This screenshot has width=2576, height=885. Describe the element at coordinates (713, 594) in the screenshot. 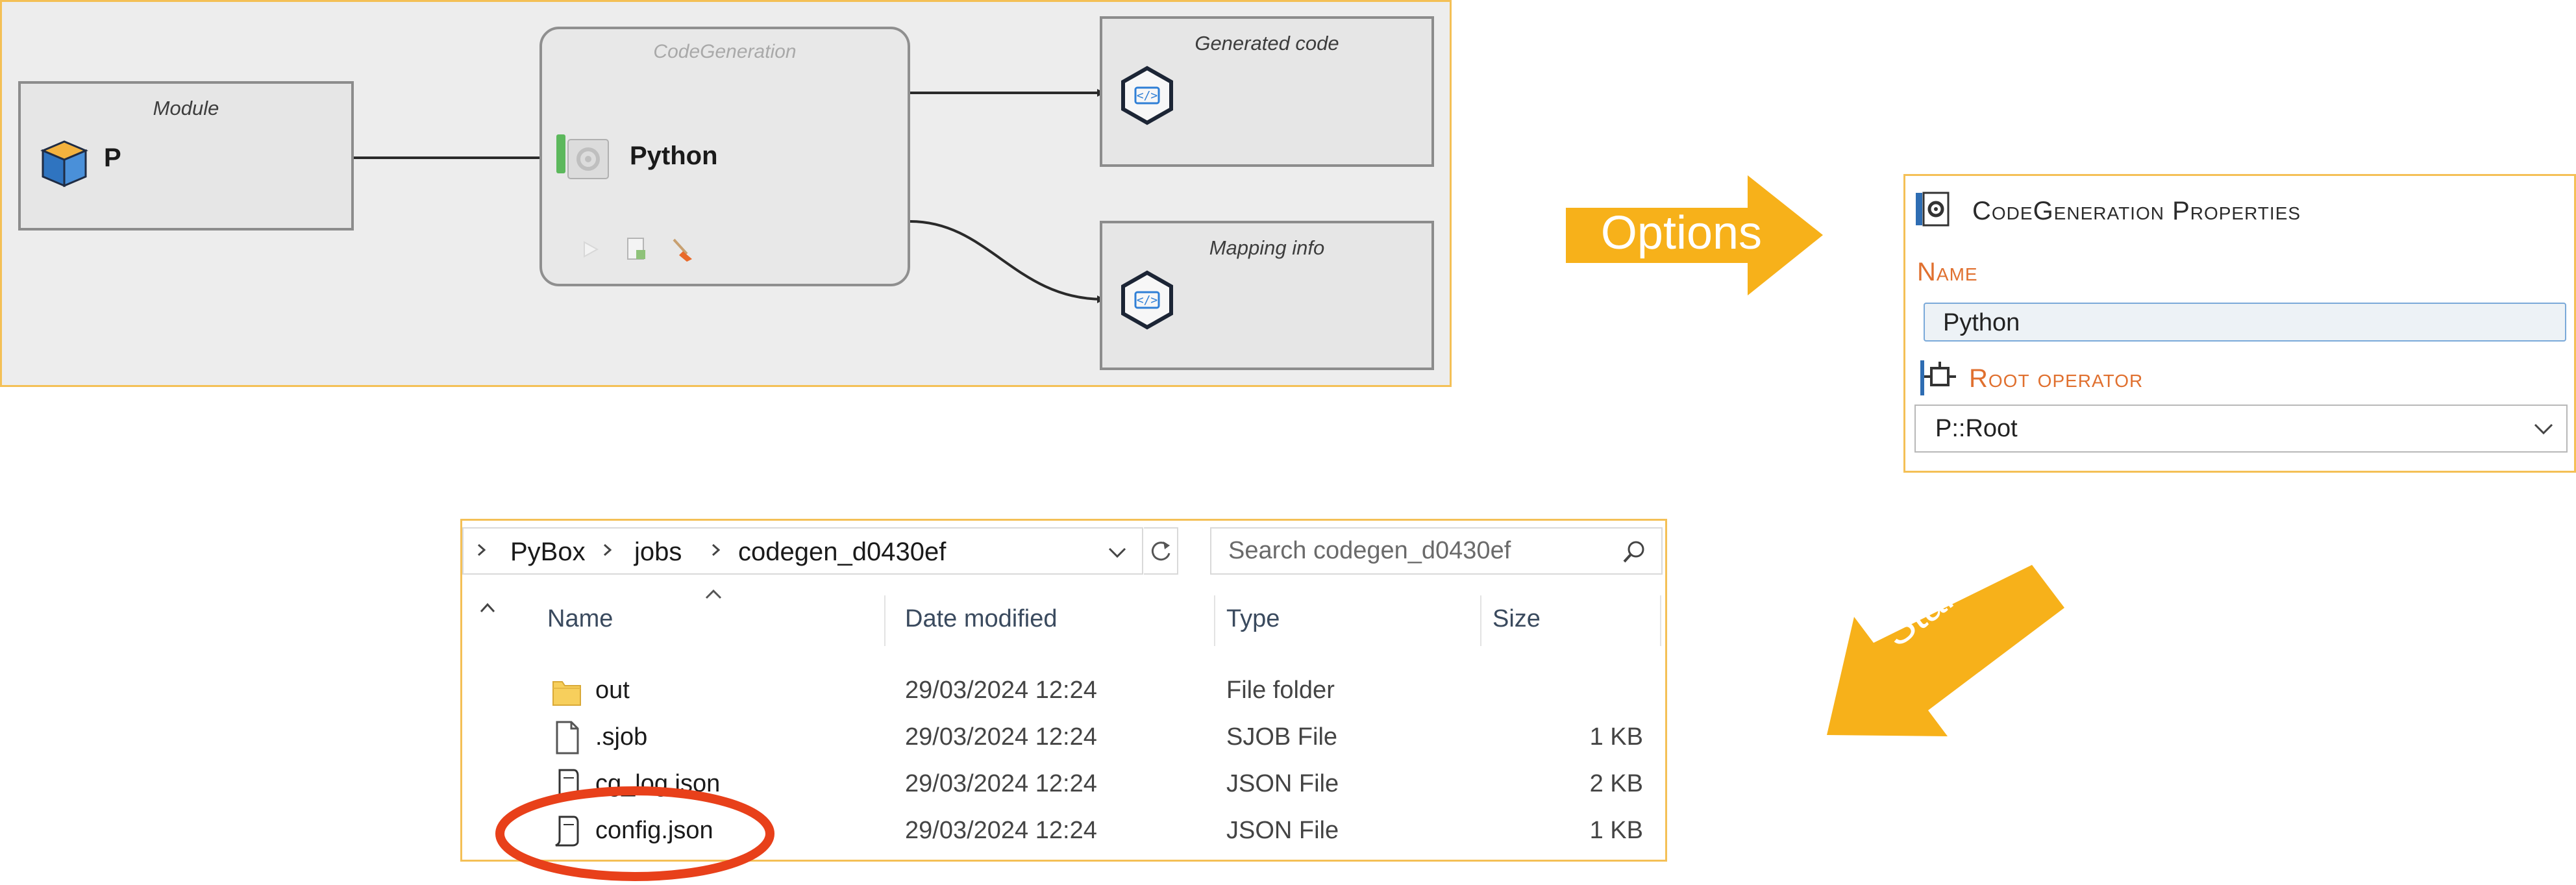

I see `sort-ascending-icon` at that location.